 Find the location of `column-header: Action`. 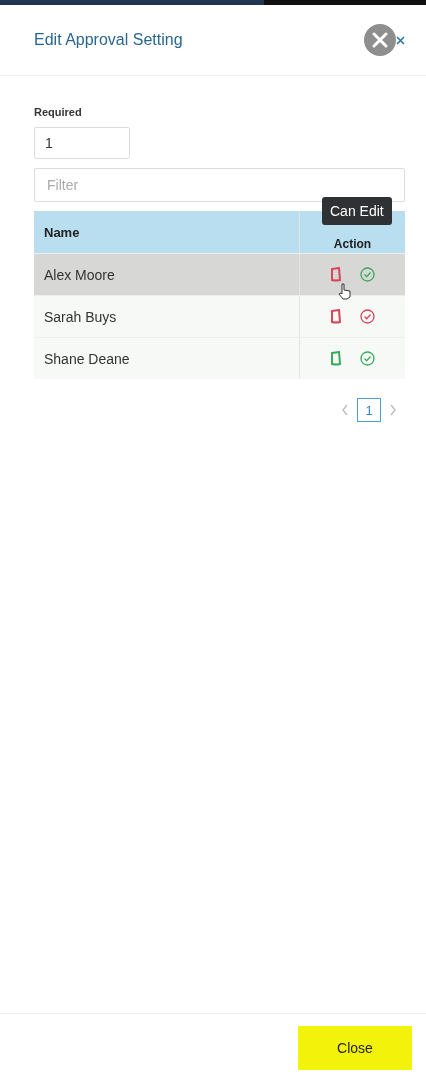

column-header: Action is located at coordinates (352, 244).